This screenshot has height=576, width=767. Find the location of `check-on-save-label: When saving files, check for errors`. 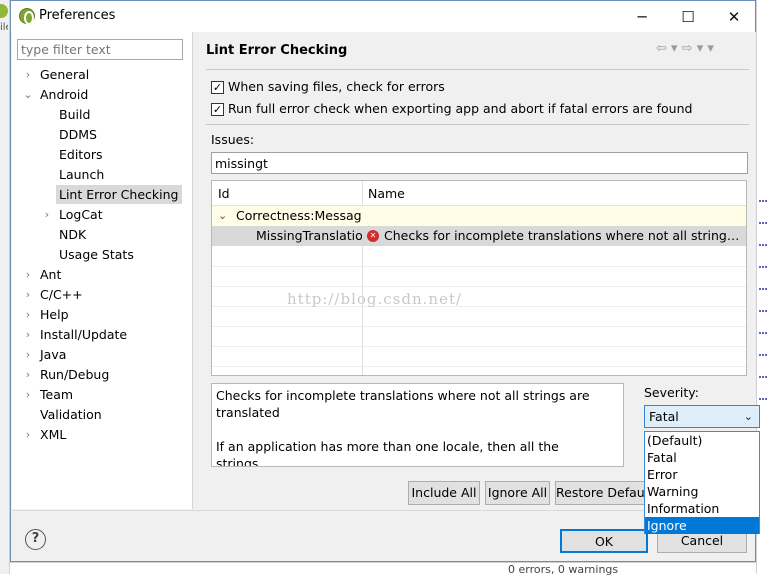

check-on-save-label: When saving files, check for errors is located at coordinates (336, 86).